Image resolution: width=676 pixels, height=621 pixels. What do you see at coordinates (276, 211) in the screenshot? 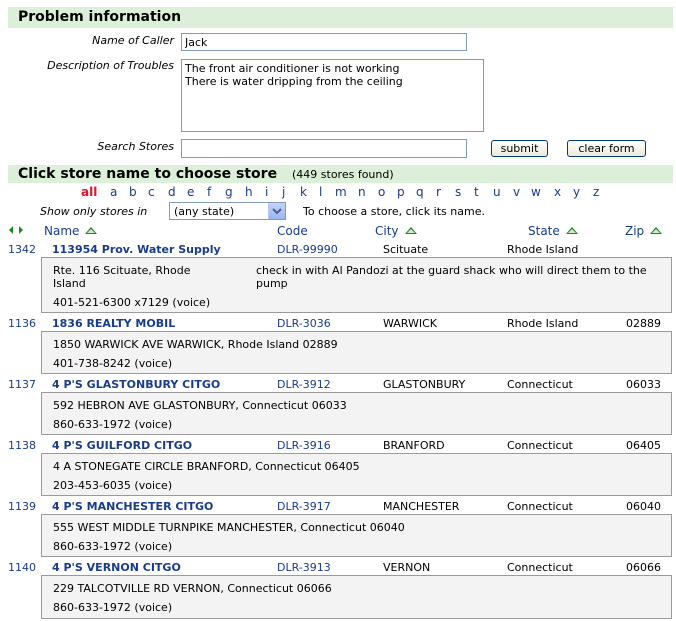
I see `chevron-down-icon` at bounding box center [276, 211].